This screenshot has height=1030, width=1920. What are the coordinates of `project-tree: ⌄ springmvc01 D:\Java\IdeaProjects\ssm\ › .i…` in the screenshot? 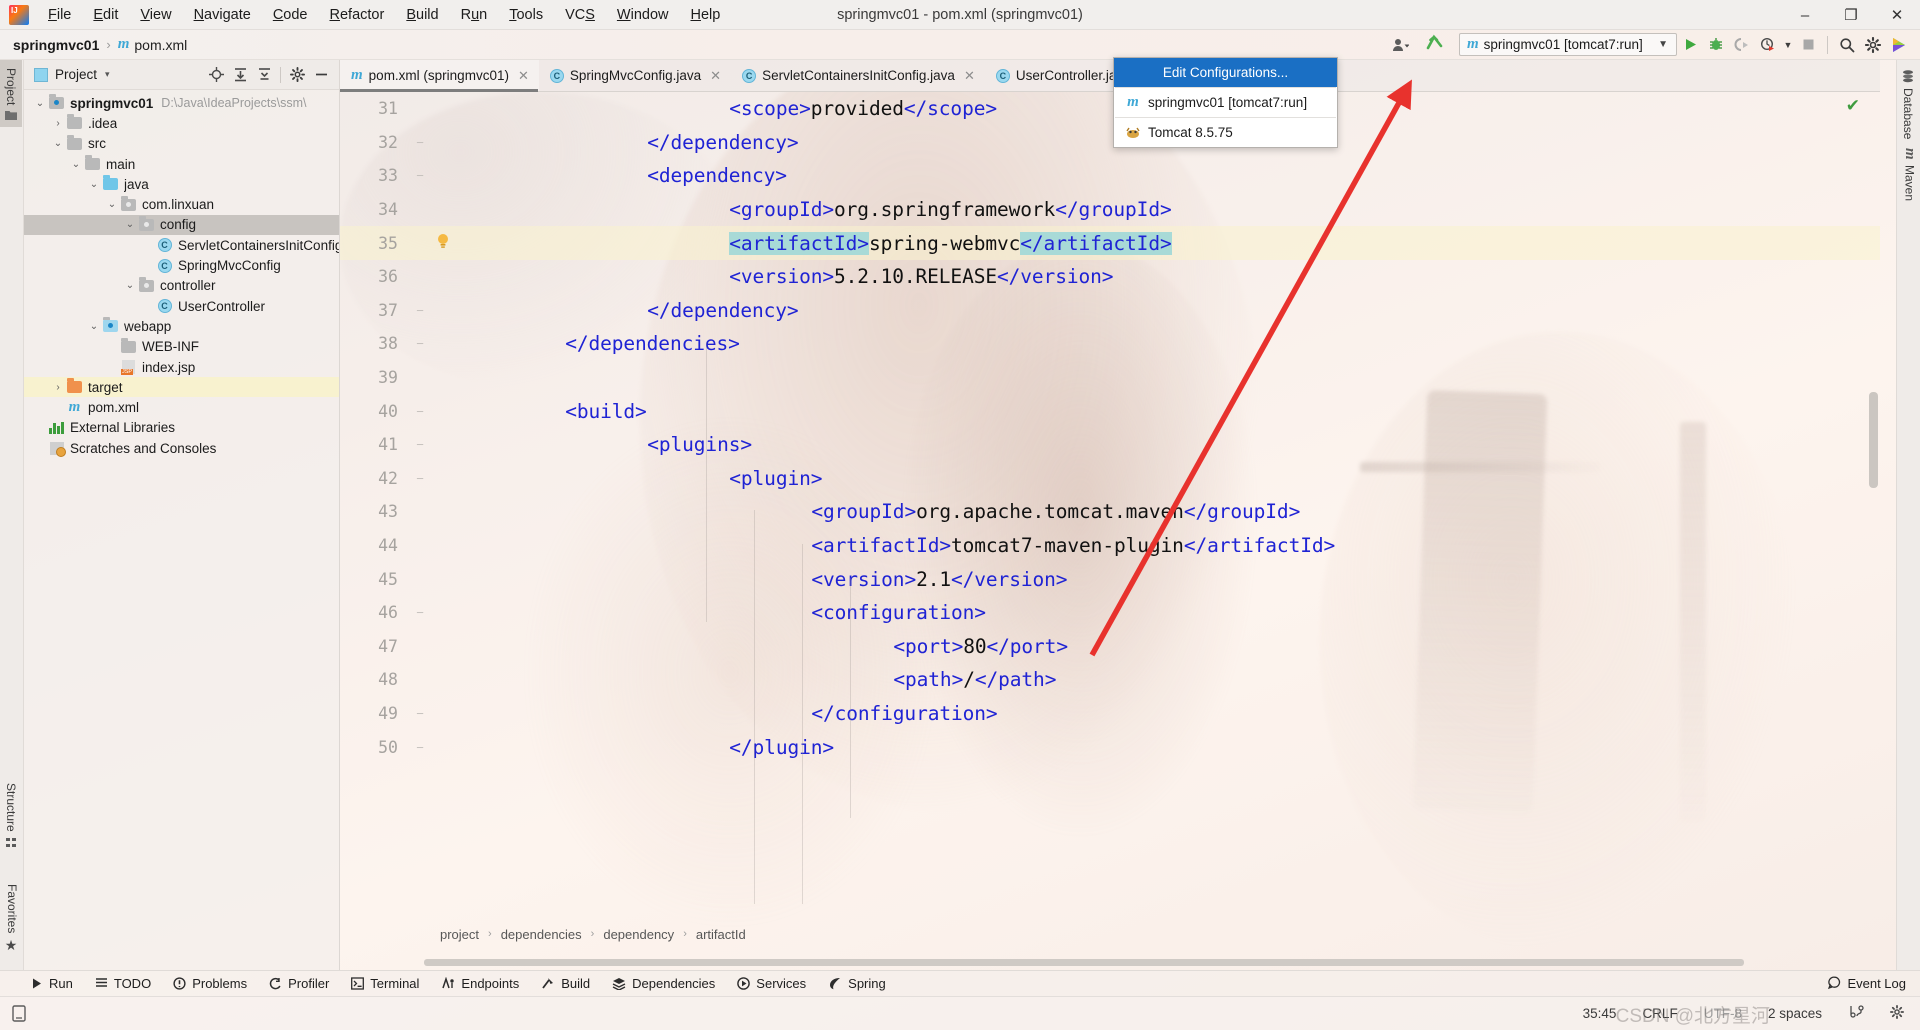 It's located at (181, 274).